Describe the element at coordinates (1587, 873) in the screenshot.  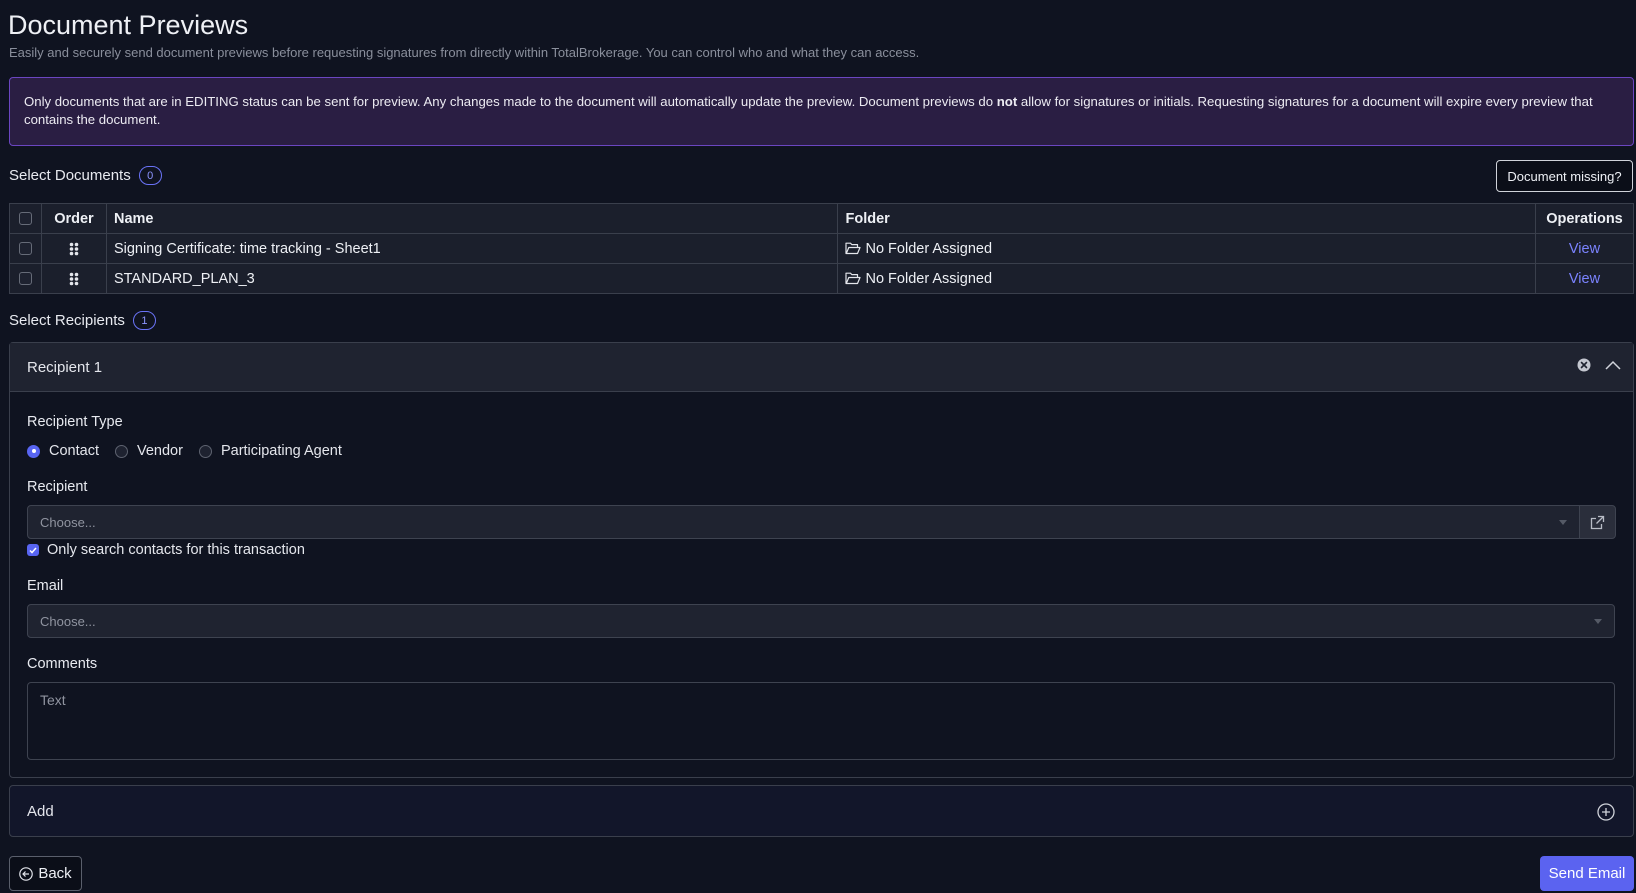
I see `send-email-button: Send Email` at that location.